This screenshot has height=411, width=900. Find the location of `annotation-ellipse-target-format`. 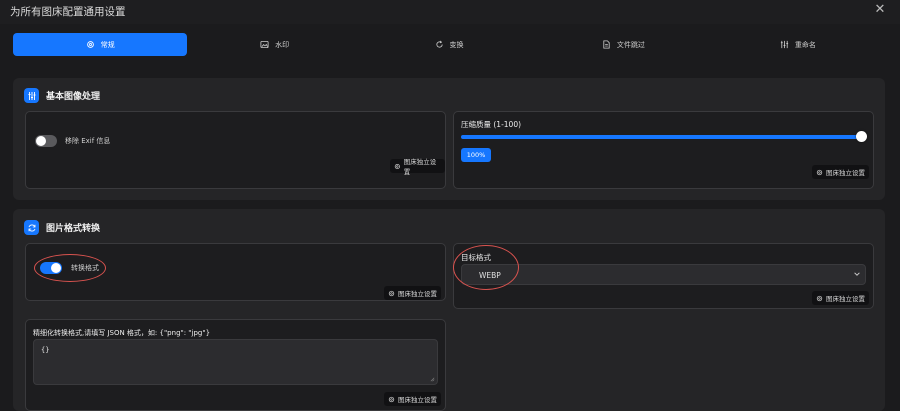

annotation-ellipse-target-format is located at coordinates (486, 267).